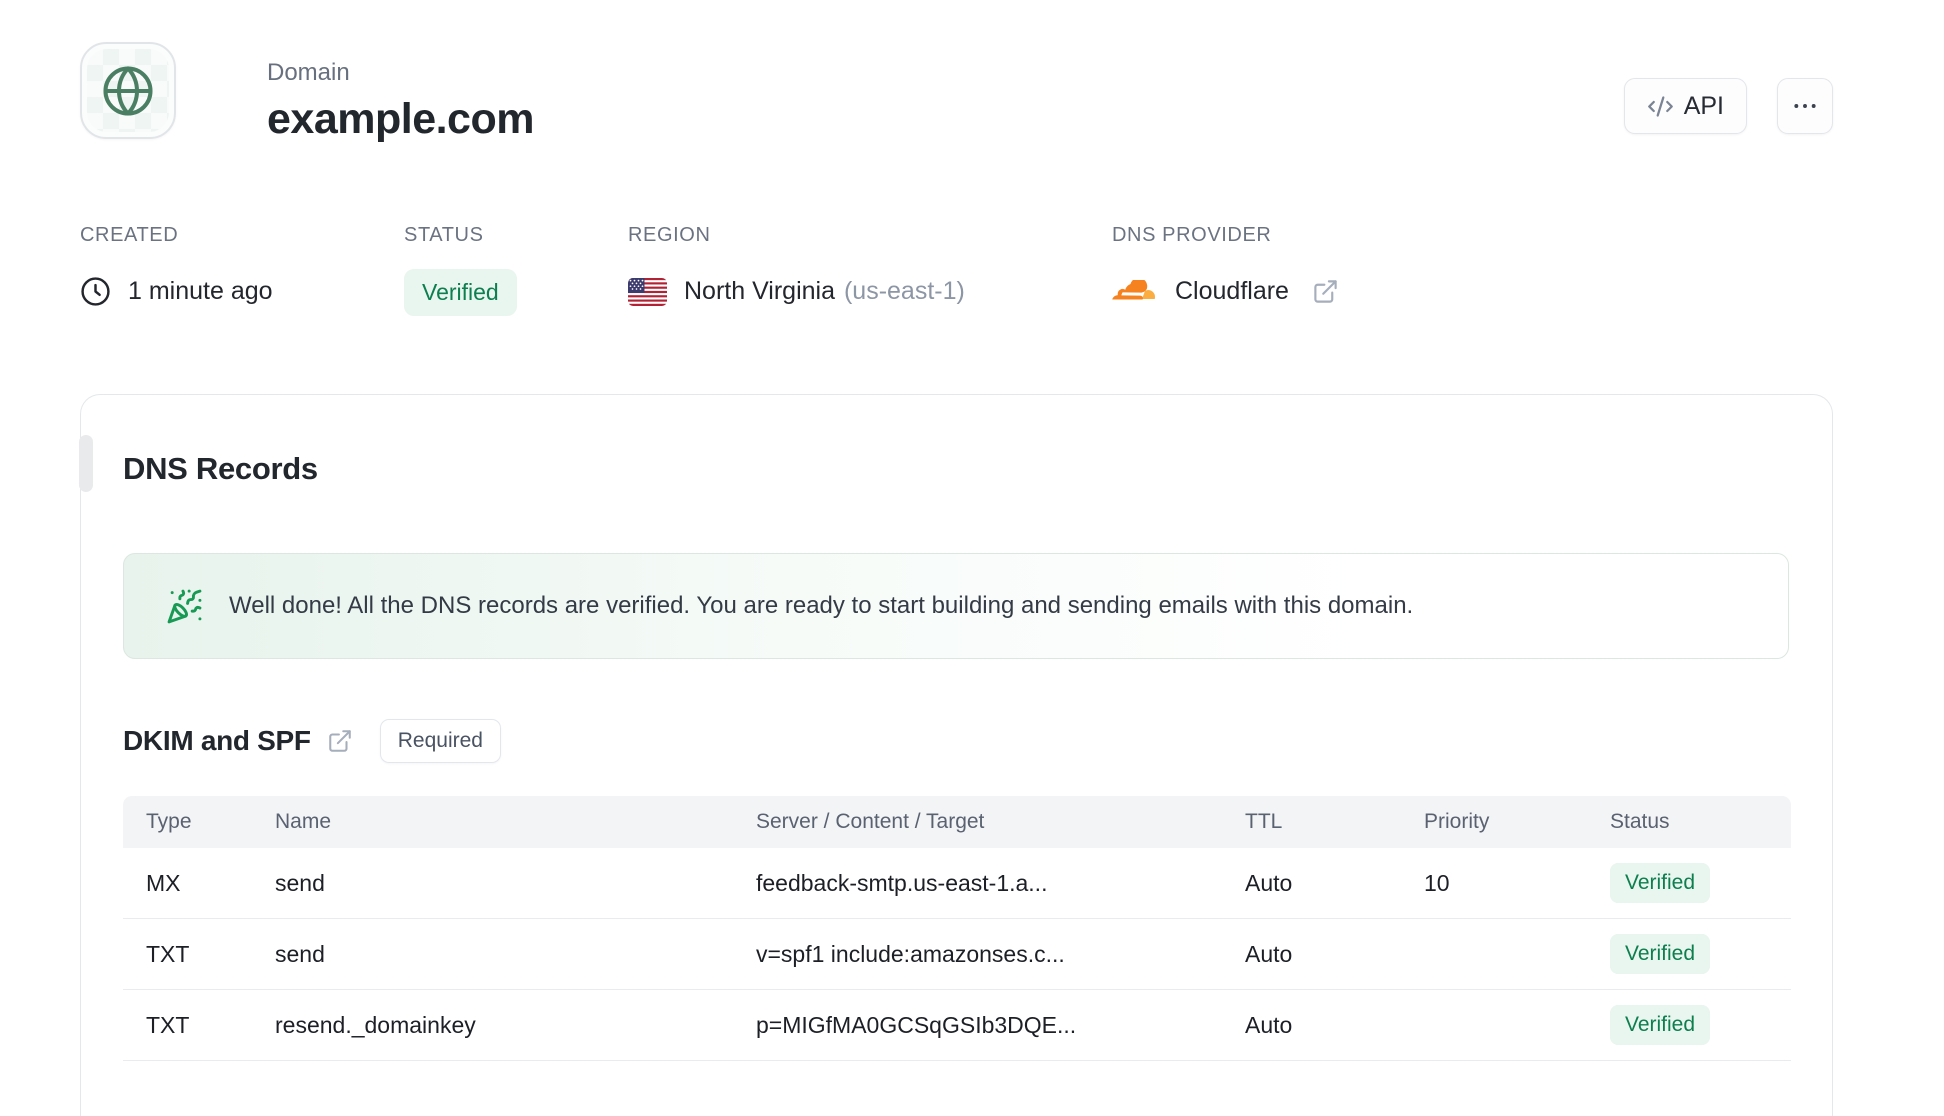 The height and width of the screenshot is (1116, 1944). I want to click on region-label: REGION, so click(669, 235).